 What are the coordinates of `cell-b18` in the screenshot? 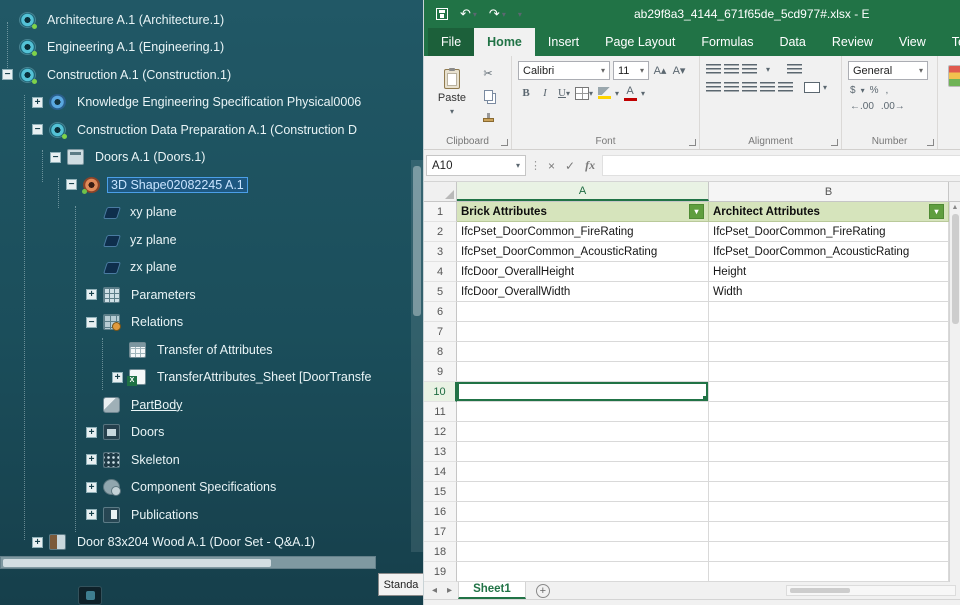 It's located at (829, 552).